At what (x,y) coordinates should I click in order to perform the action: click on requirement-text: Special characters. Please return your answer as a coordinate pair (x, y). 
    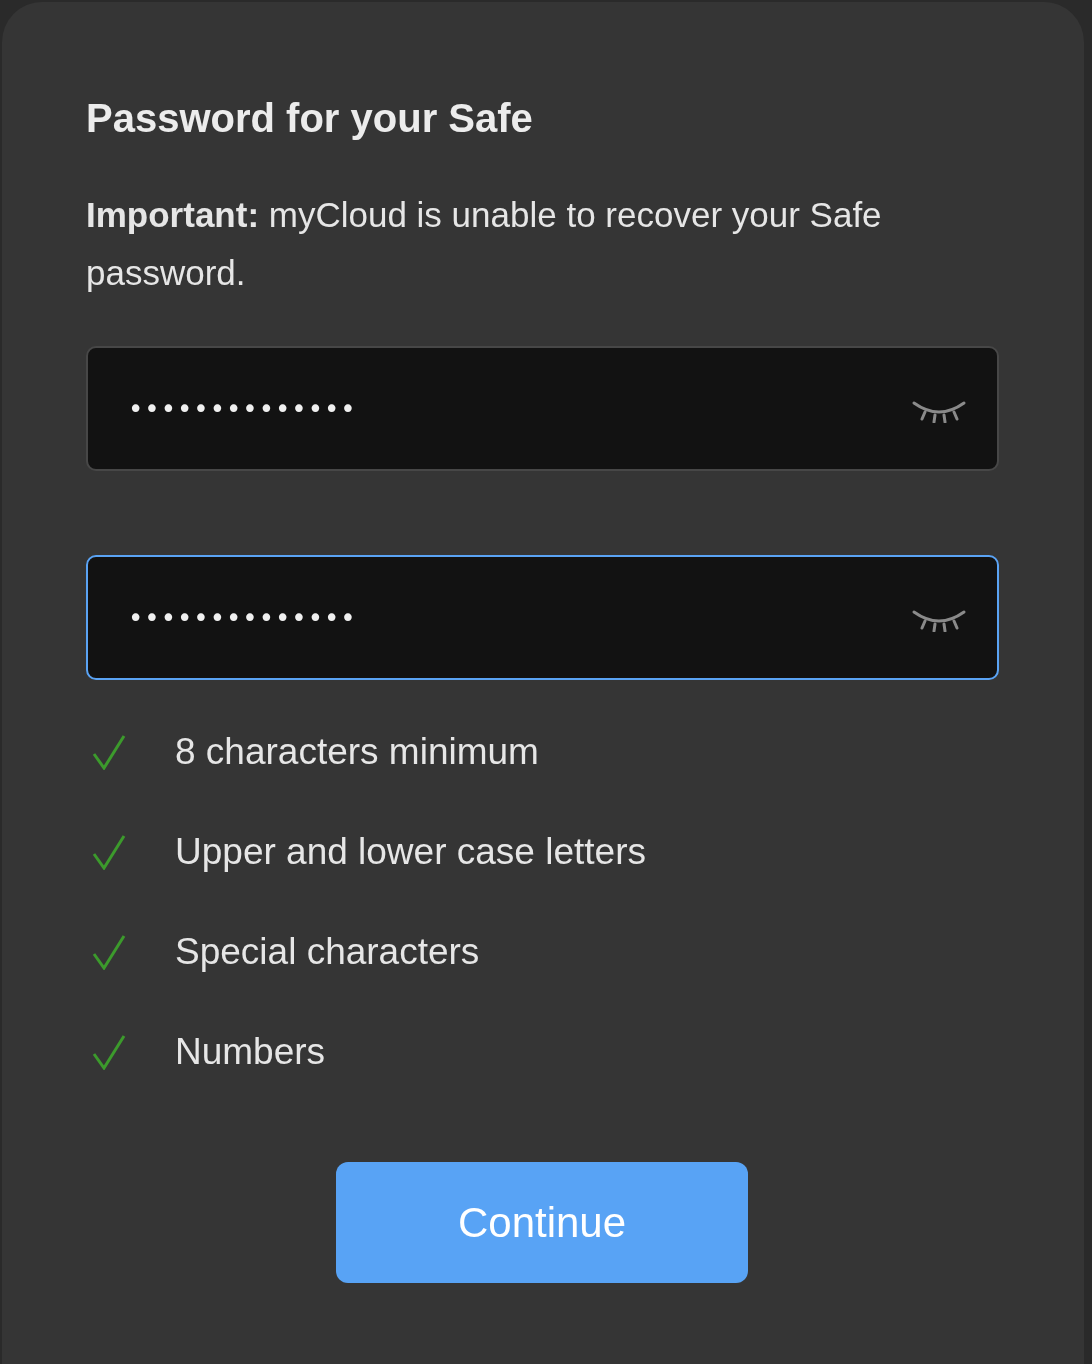
    Looking at the image, I should click on (327, 952).